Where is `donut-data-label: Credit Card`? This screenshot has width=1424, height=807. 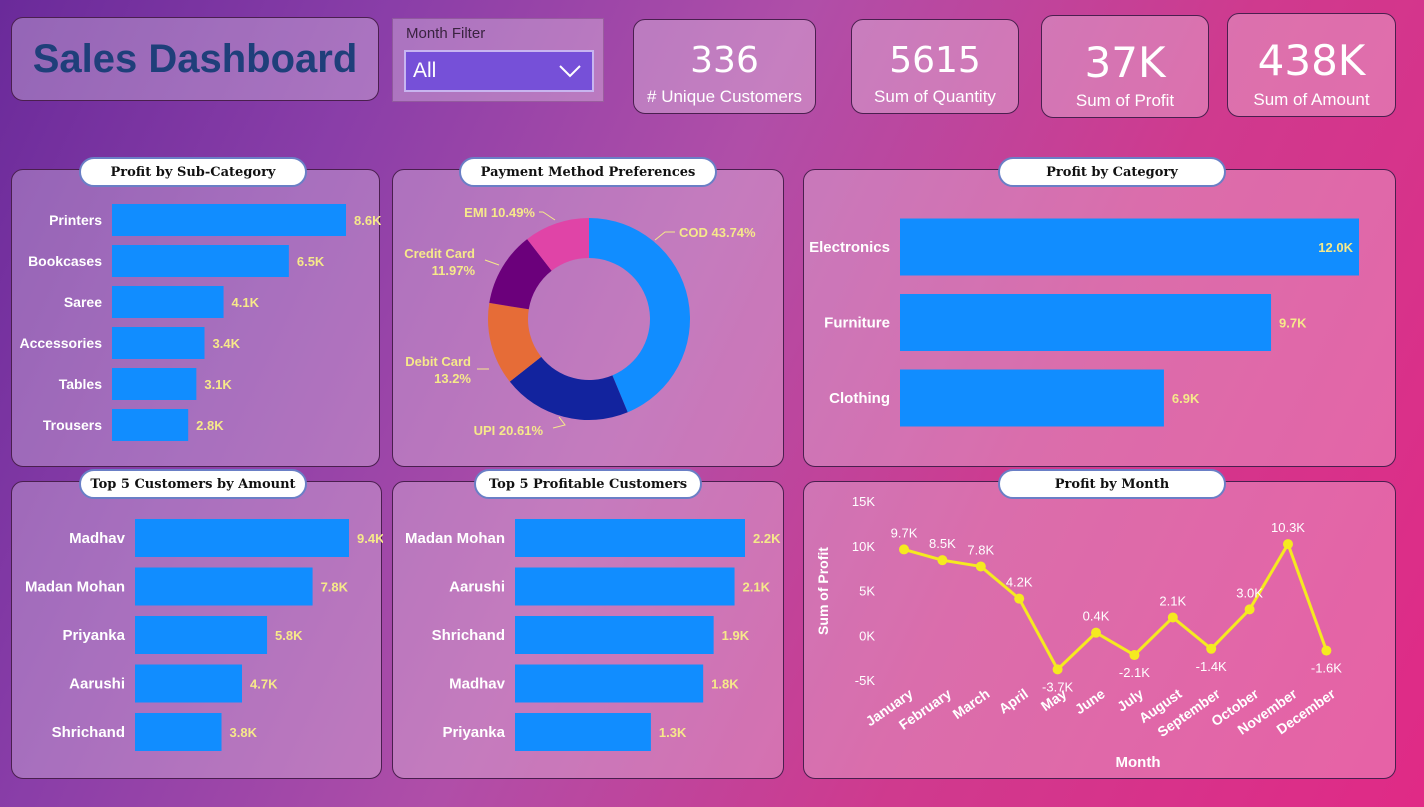
donut-data-label: Credit Card is located at coordinates (439, 253).